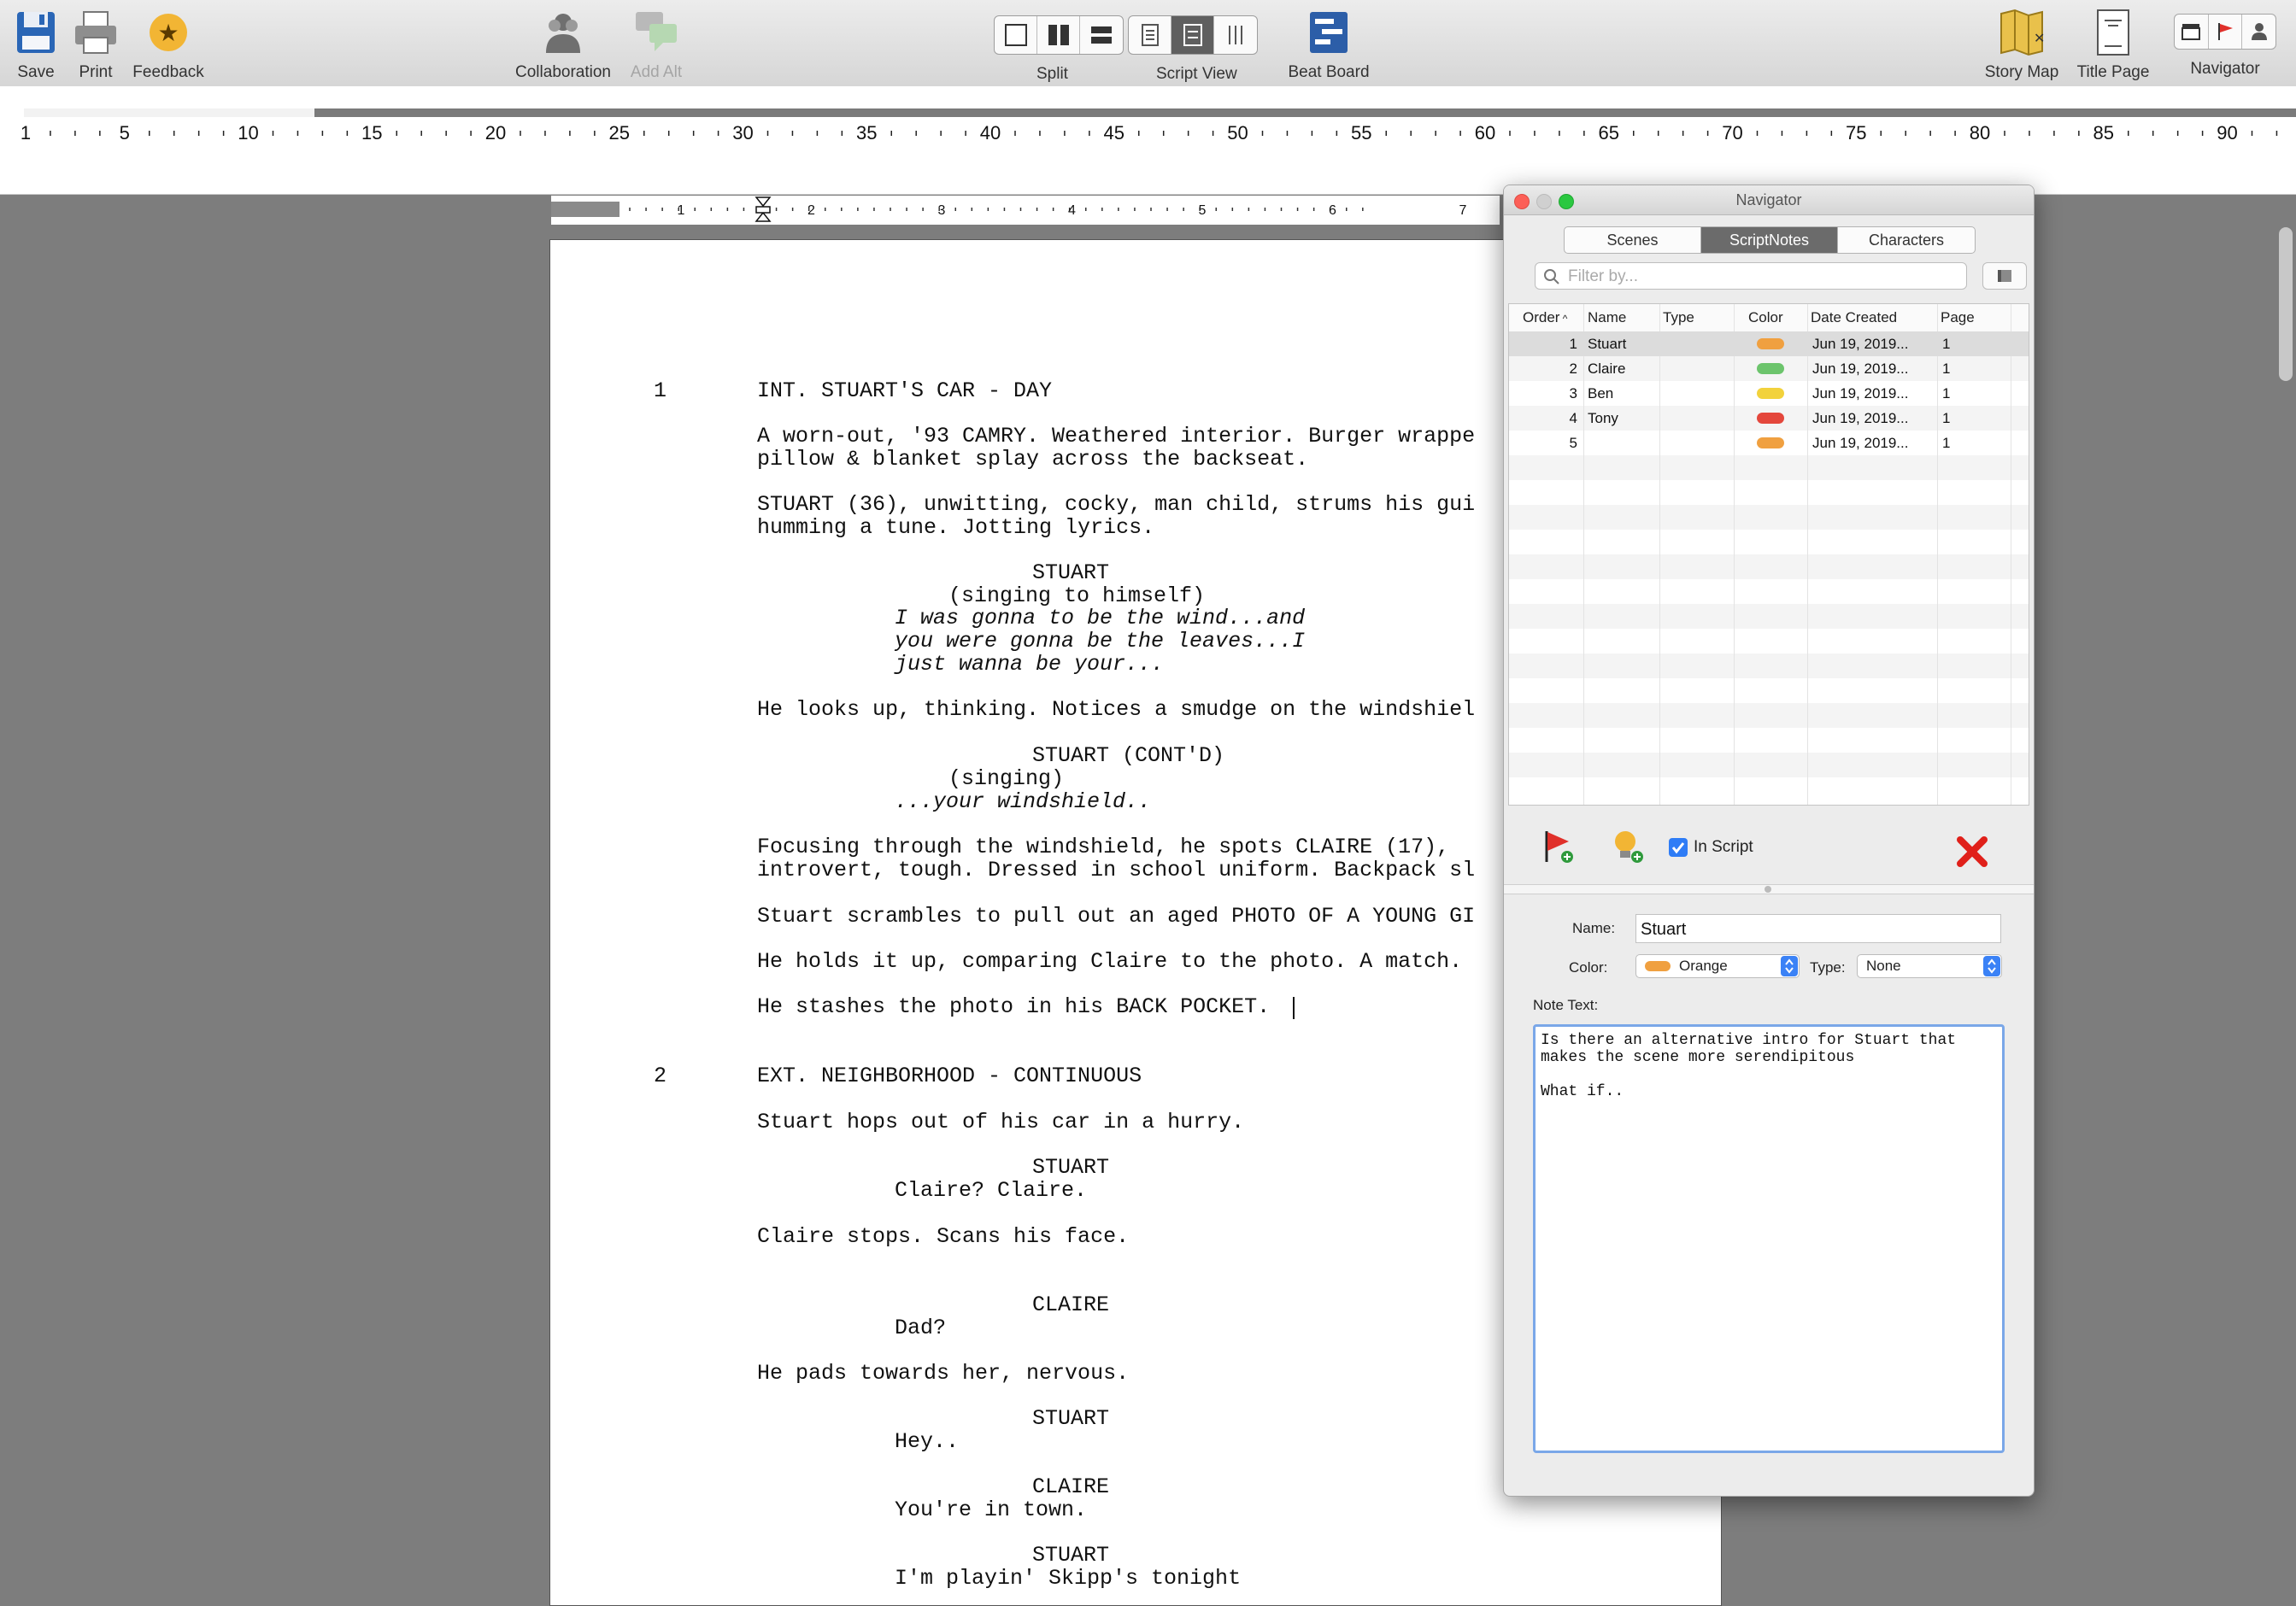 This screenshot has height=1606, width=2296. Describe the element at coordinates (1907, 240) in the screenshot. I see `tab-characters: Characters` at that location.